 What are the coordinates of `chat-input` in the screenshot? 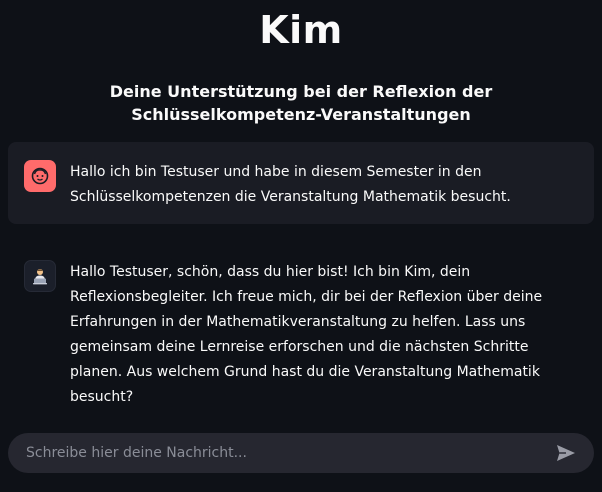 It's located at (289, 453).